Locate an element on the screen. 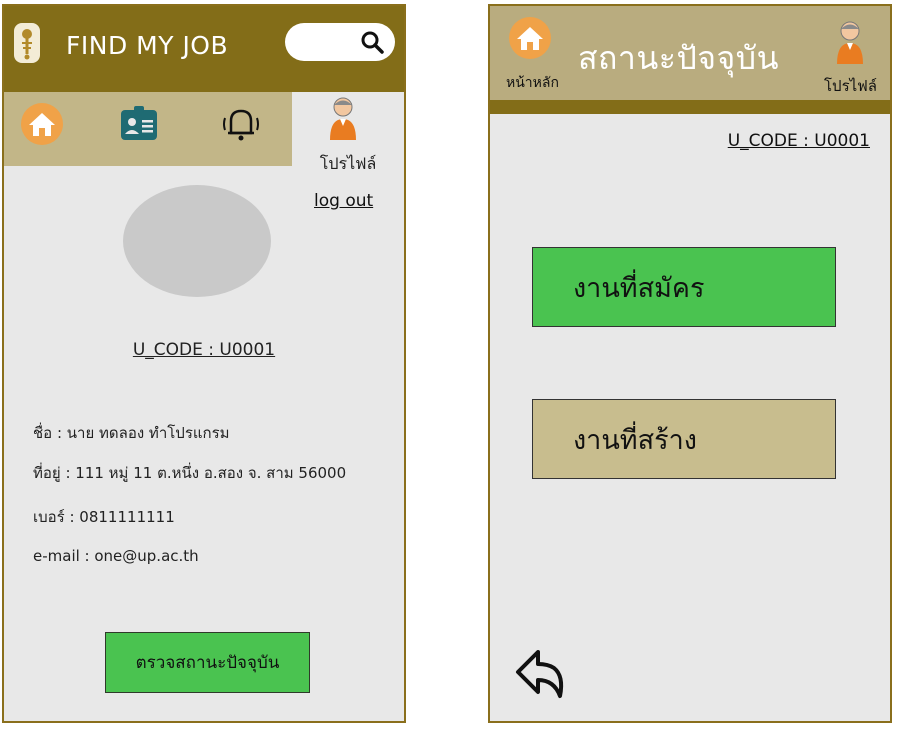 The width and height of the screenshot is (901, 731). logout-link: log out is located at coordinates (343, 201).